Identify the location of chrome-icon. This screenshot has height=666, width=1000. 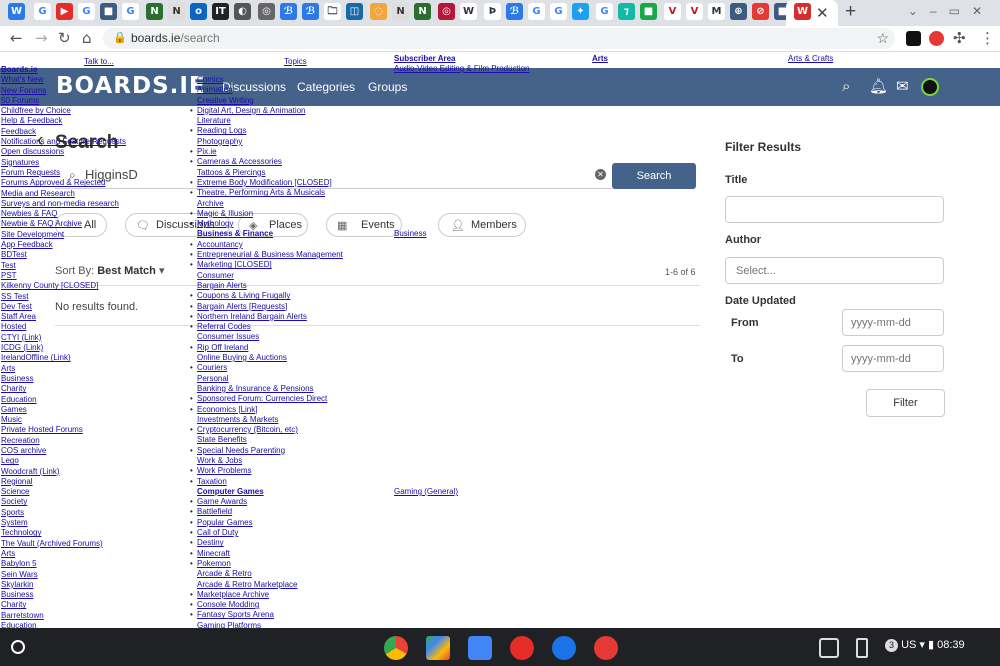
(396, 648).